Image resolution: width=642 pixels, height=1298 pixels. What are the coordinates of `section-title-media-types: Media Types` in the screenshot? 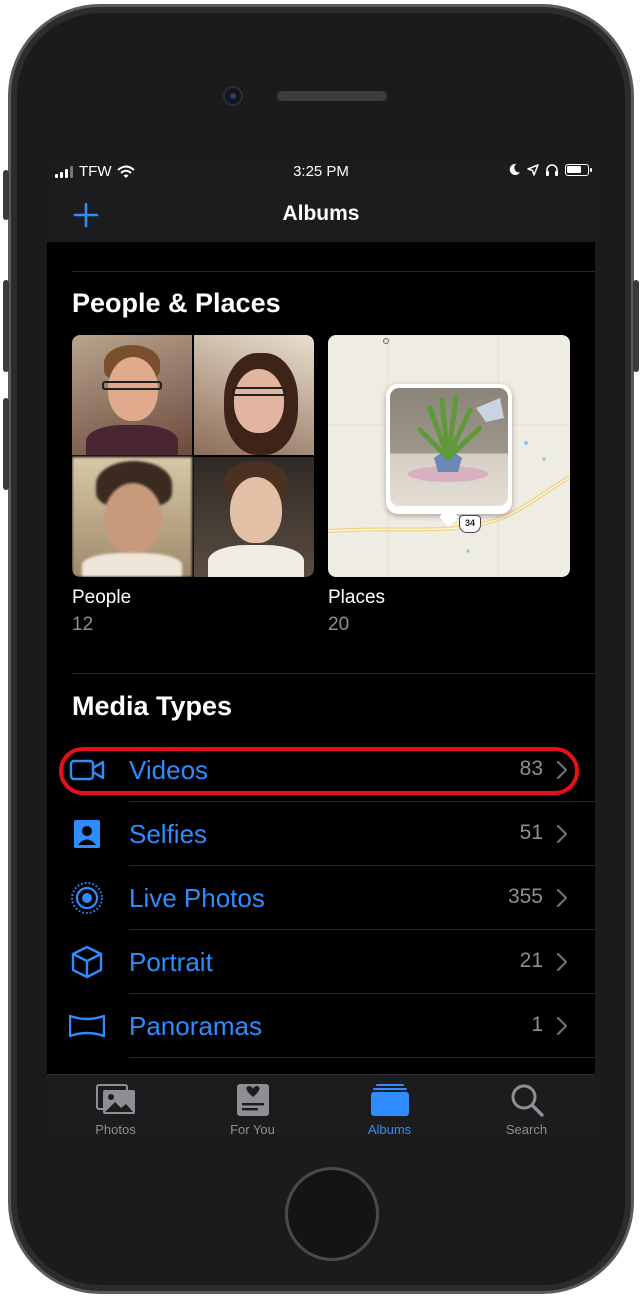 It's located at (152, 706).